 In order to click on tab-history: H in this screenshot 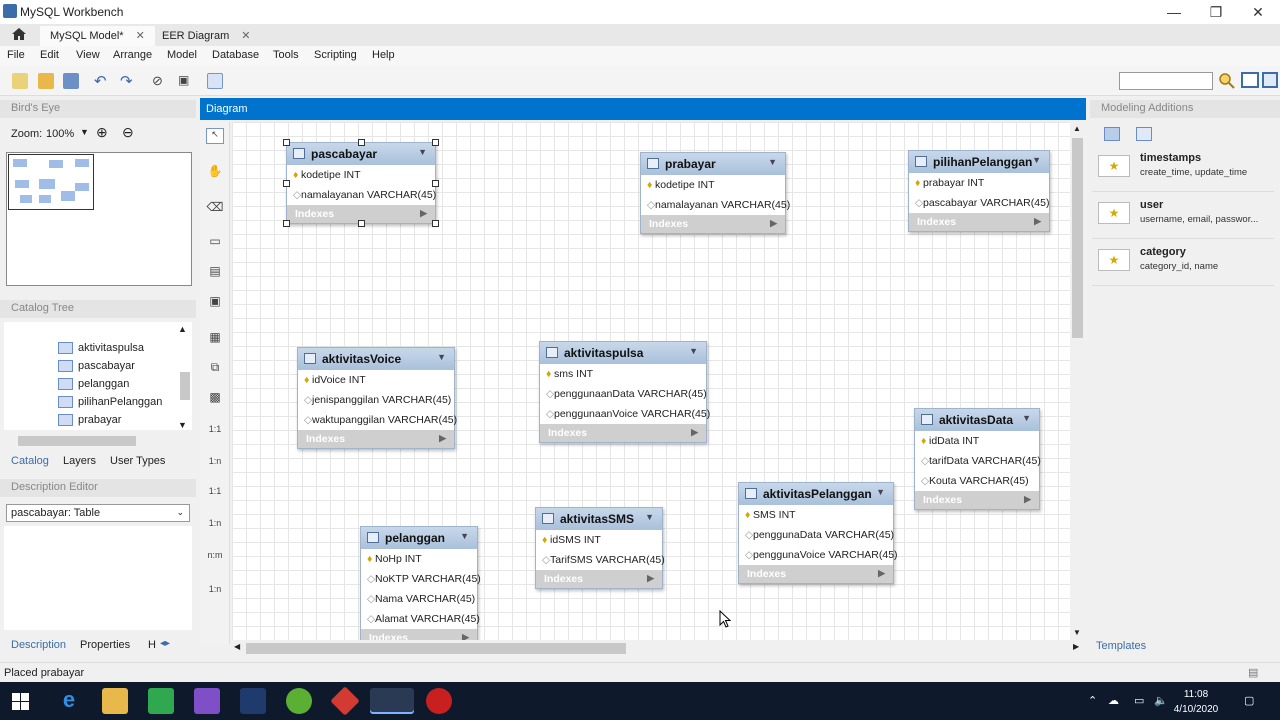, I will do `click(152, 645)`.